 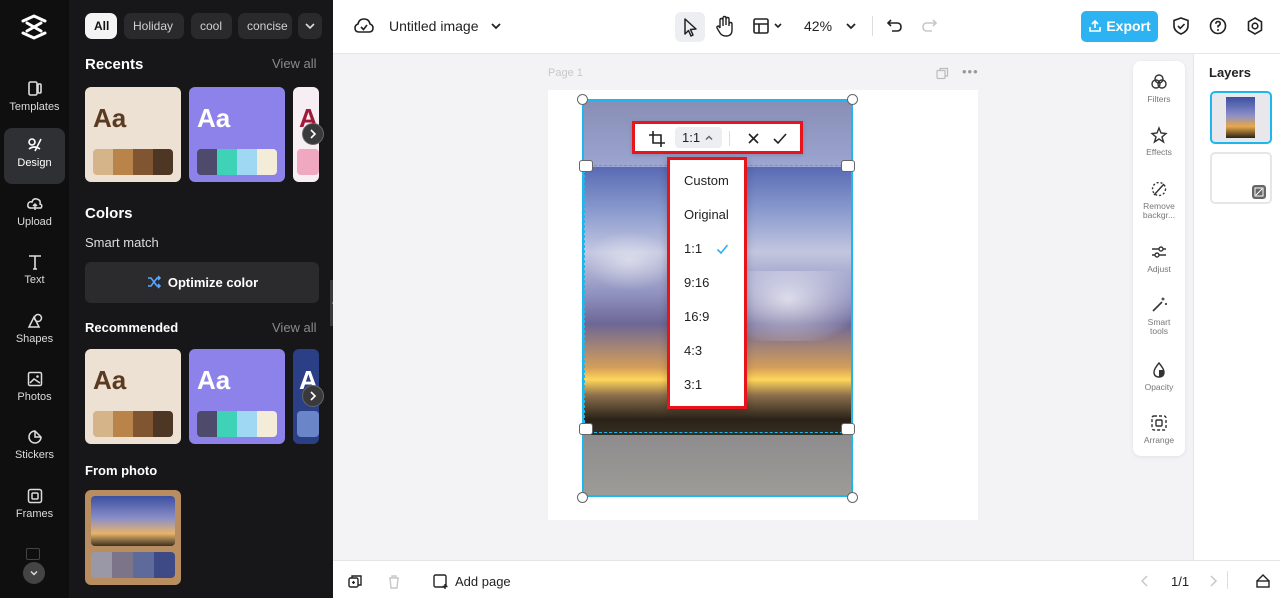 I want to click on photos-icon, so click(x=34, y=379).